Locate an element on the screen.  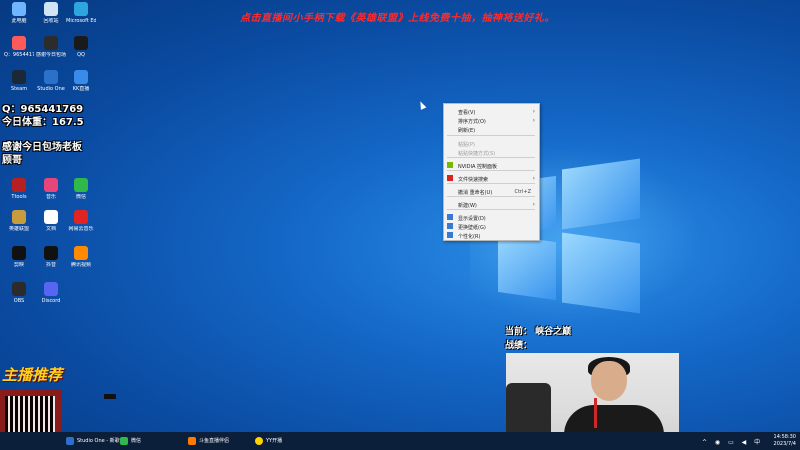
context-menu-item: 个性化(R) is located at coordinates (491, 235).